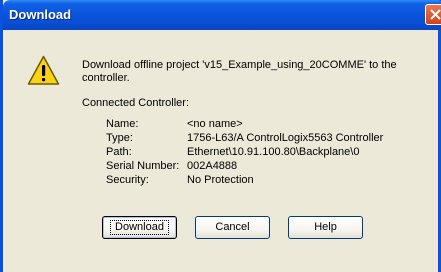 This screenshot has width=441, height=272. I want to click on info-value: Ethernet\10.91.100.80\Backplane\0, so click(273, 152).